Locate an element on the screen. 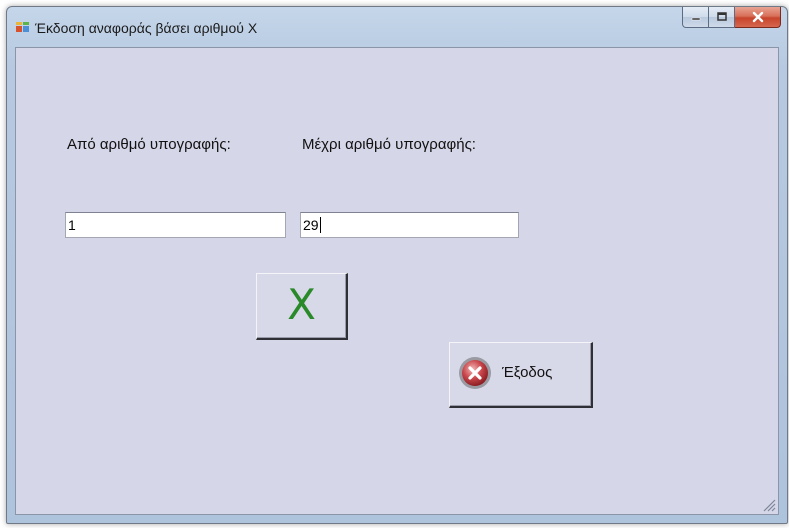 The height and width of the screenshot is (528, 789). x-report-button: X is located at coordinates (302, 306).